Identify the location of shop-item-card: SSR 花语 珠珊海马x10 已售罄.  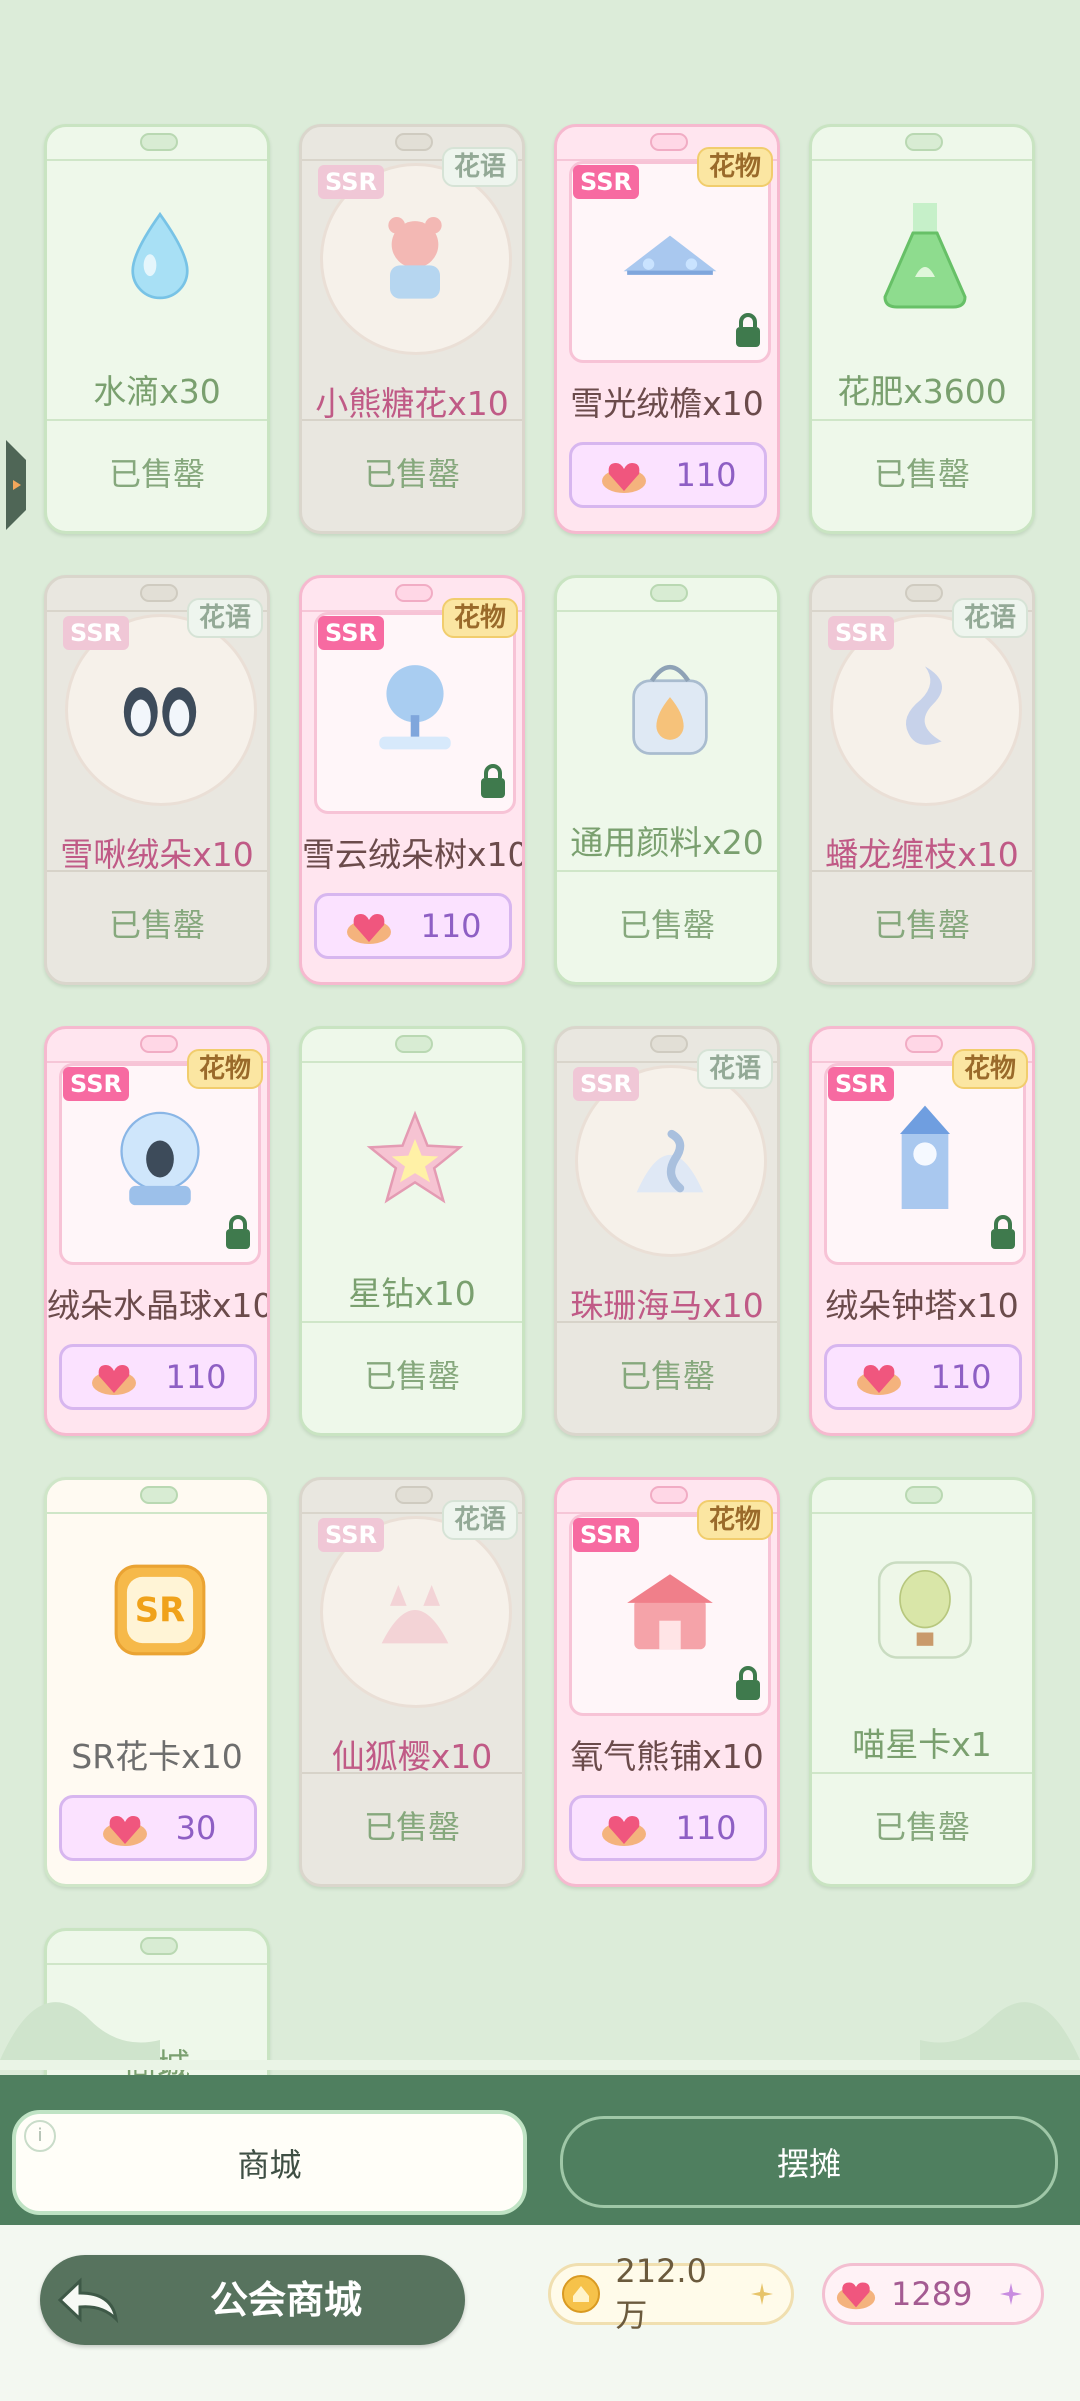
(667, 1231).